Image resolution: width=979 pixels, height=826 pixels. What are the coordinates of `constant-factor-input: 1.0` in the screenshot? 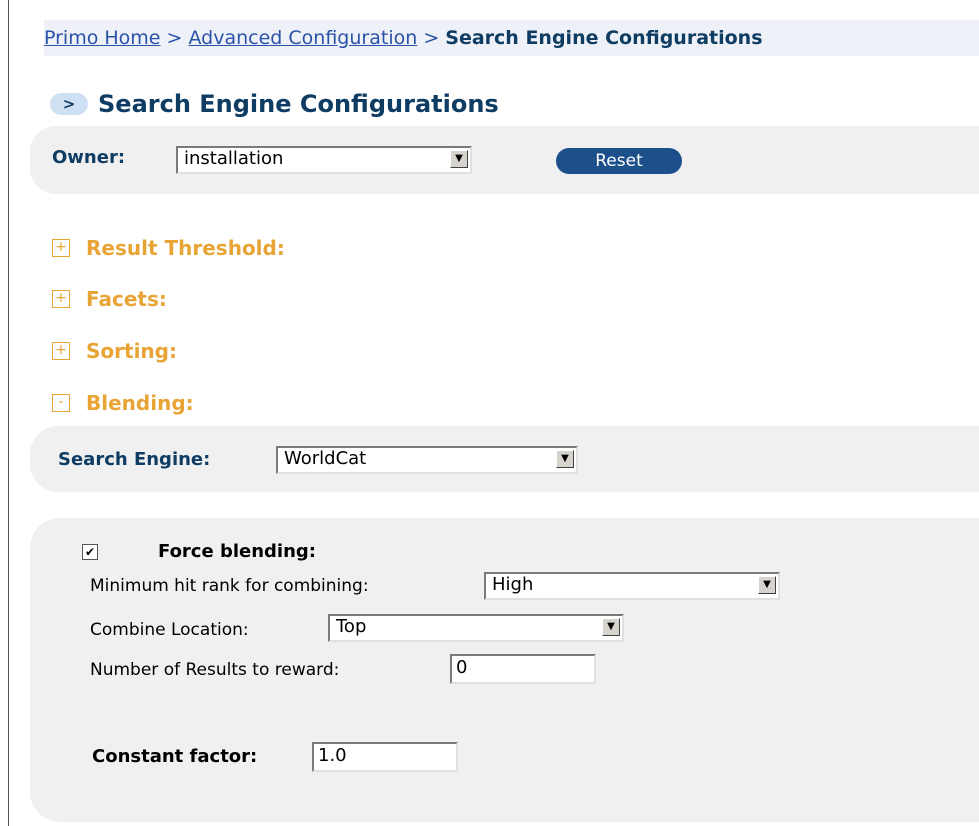 It's located at (385, 757).